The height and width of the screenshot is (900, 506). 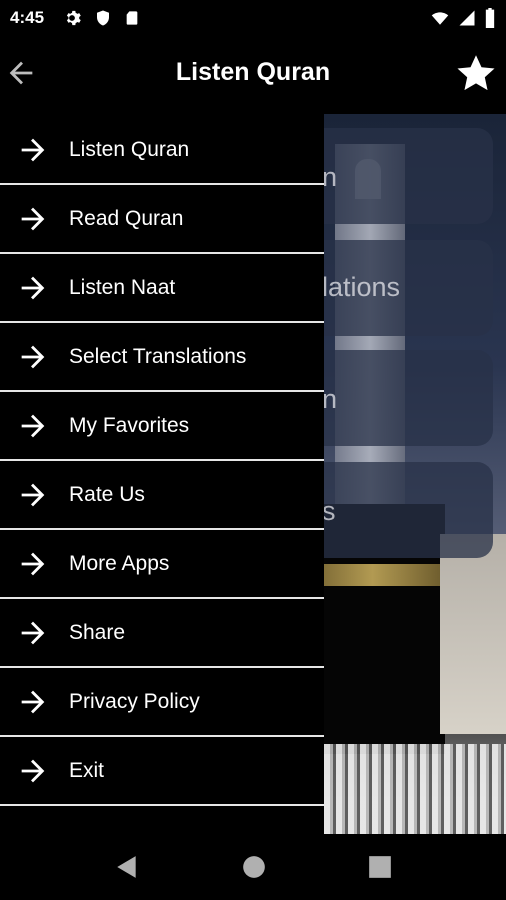 What do you see at coordinates (330, 399) in the screenshot?
I see `background-card-3-text: n` at bounding box center [330, 399].